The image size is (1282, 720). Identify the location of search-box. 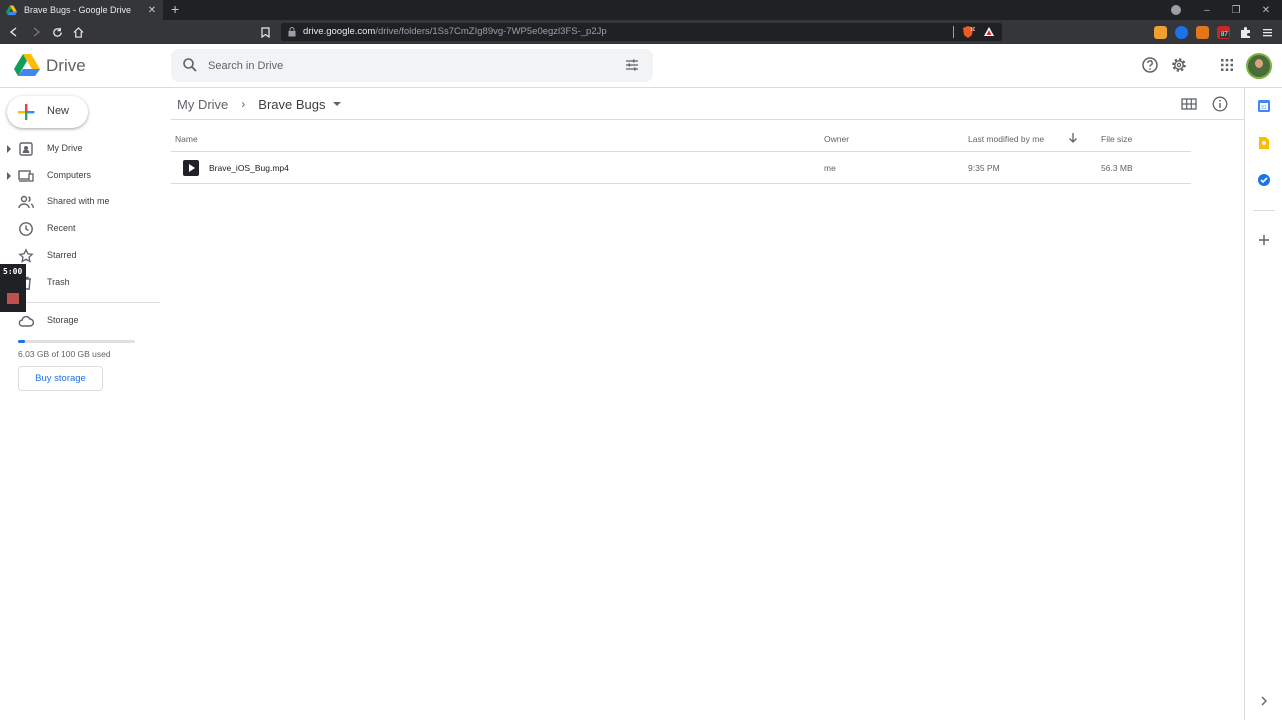
(412, 65).